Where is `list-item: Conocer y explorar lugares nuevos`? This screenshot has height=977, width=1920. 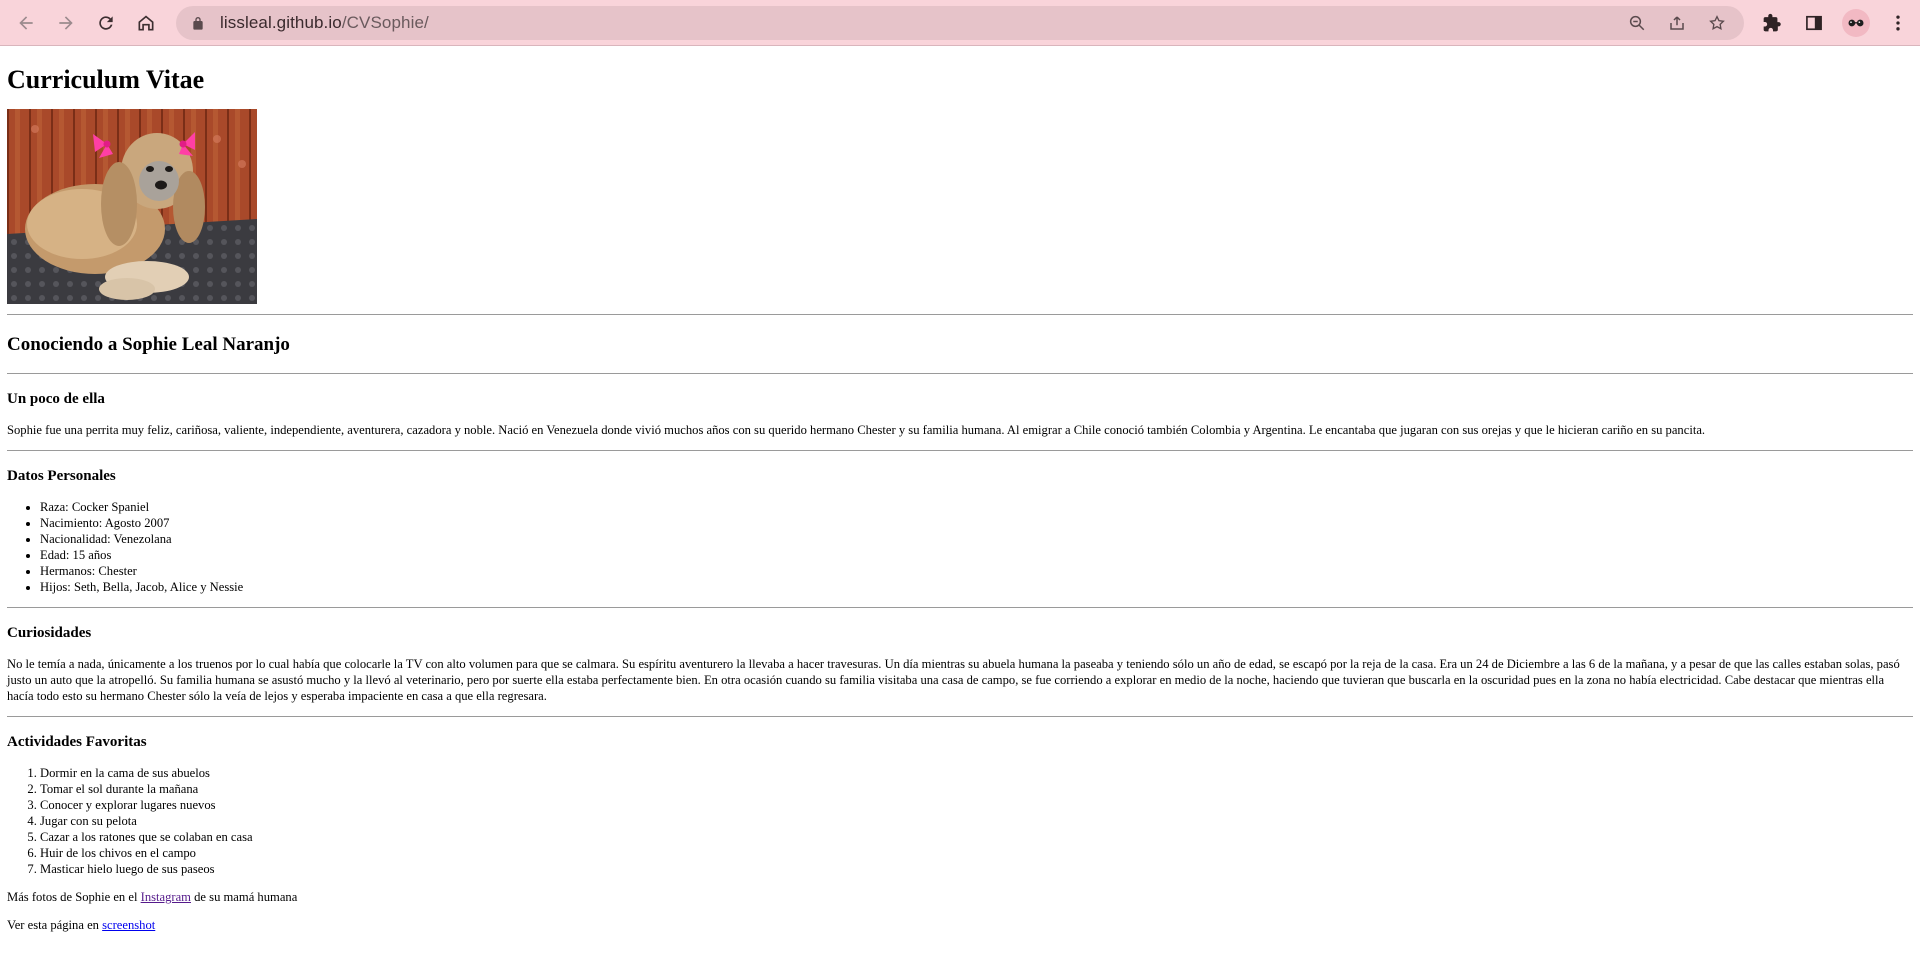
list-item: Conocer y explorar lugares nuevos is located at coordinates (976, 805).